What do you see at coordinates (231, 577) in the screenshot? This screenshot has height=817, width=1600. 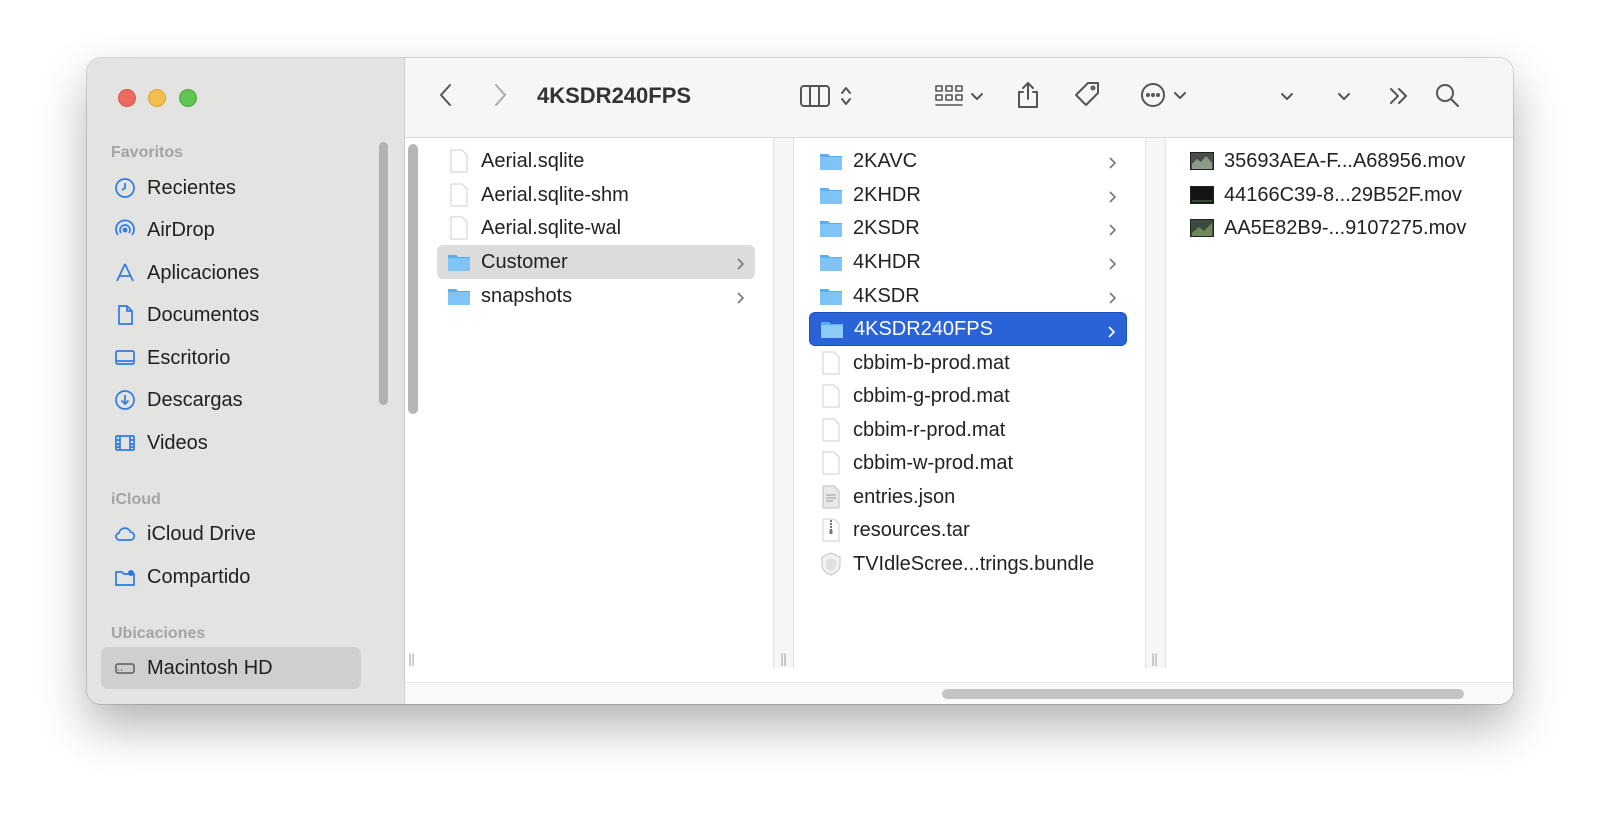 I see `sidebar-item-compartido: Compartido` at bounding box center [231, 577].